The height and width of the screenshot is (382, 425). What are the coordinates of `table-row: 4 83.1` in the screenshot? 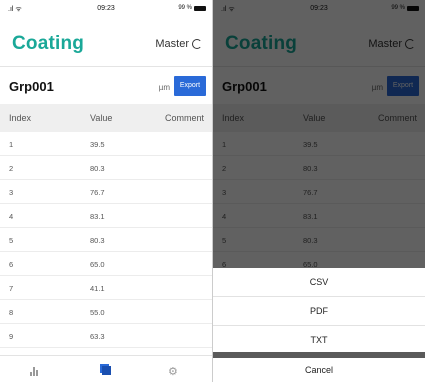 It's located at (106, 216).